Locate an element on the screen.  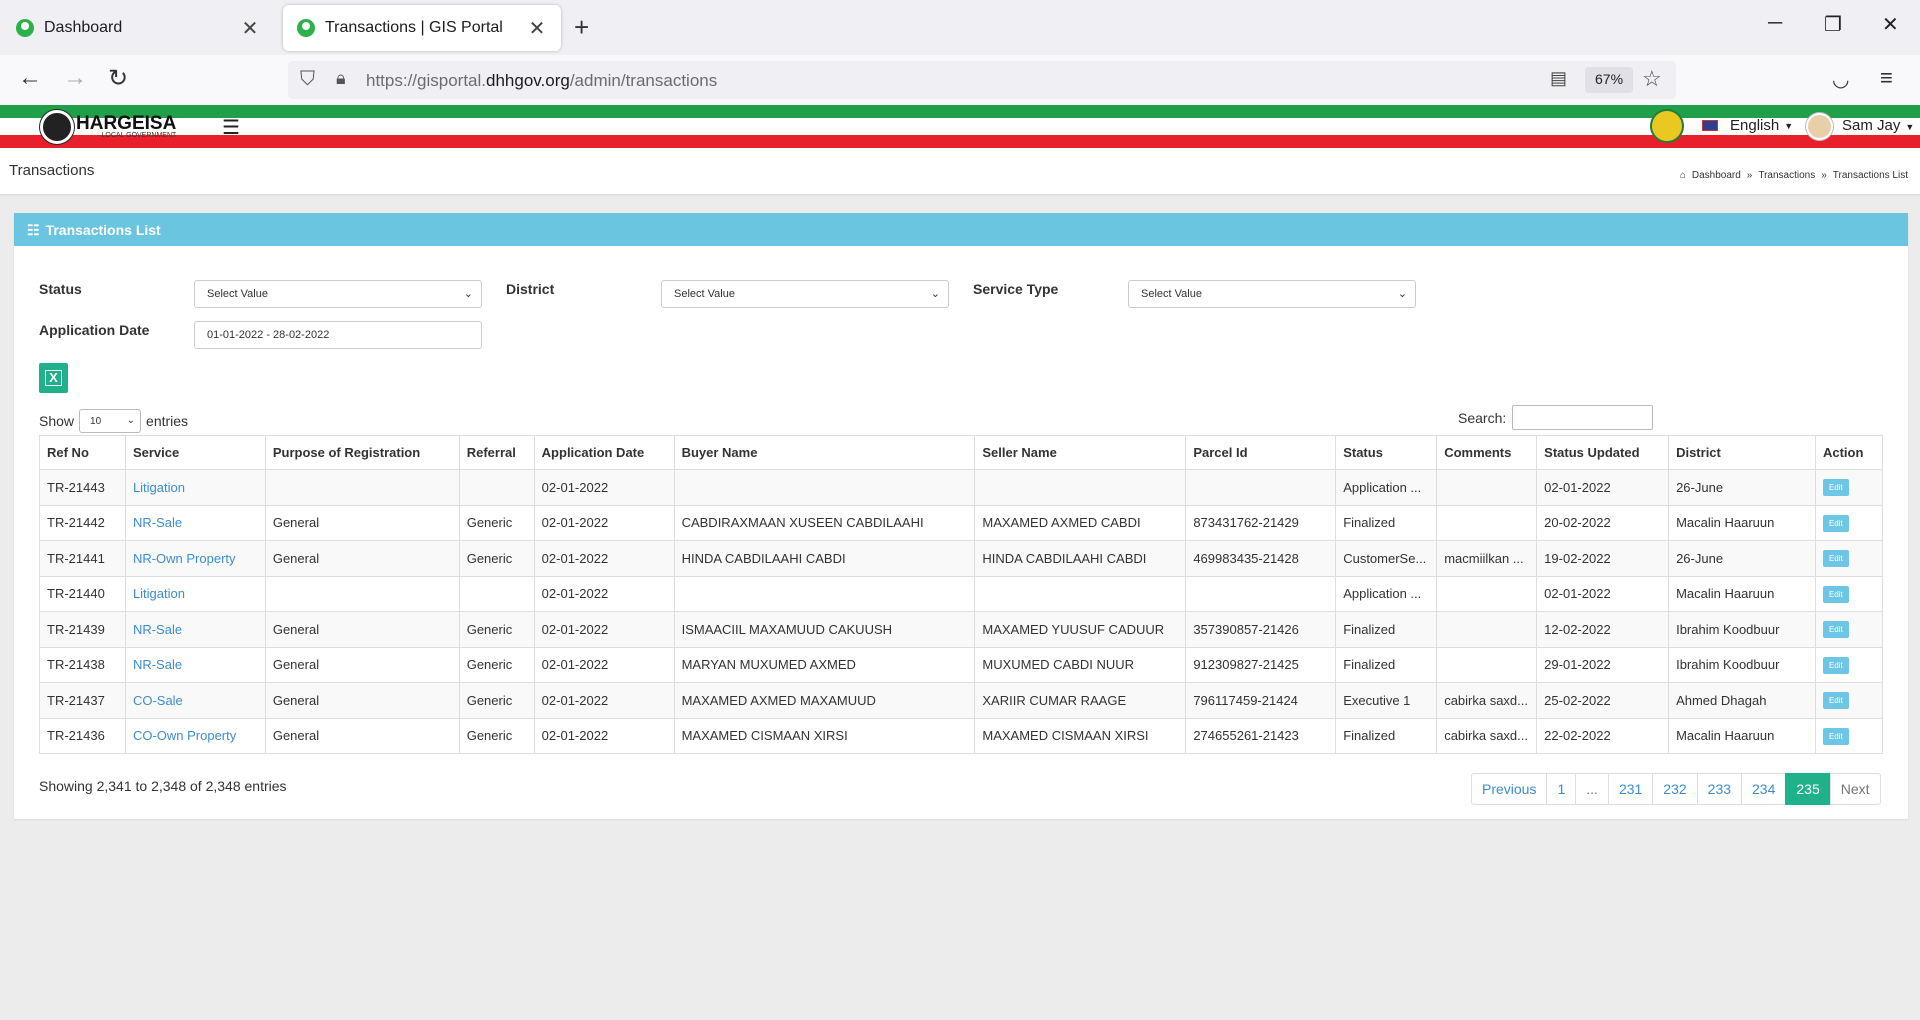
pagination-page: 235 is located at coordinates (1808, 789).